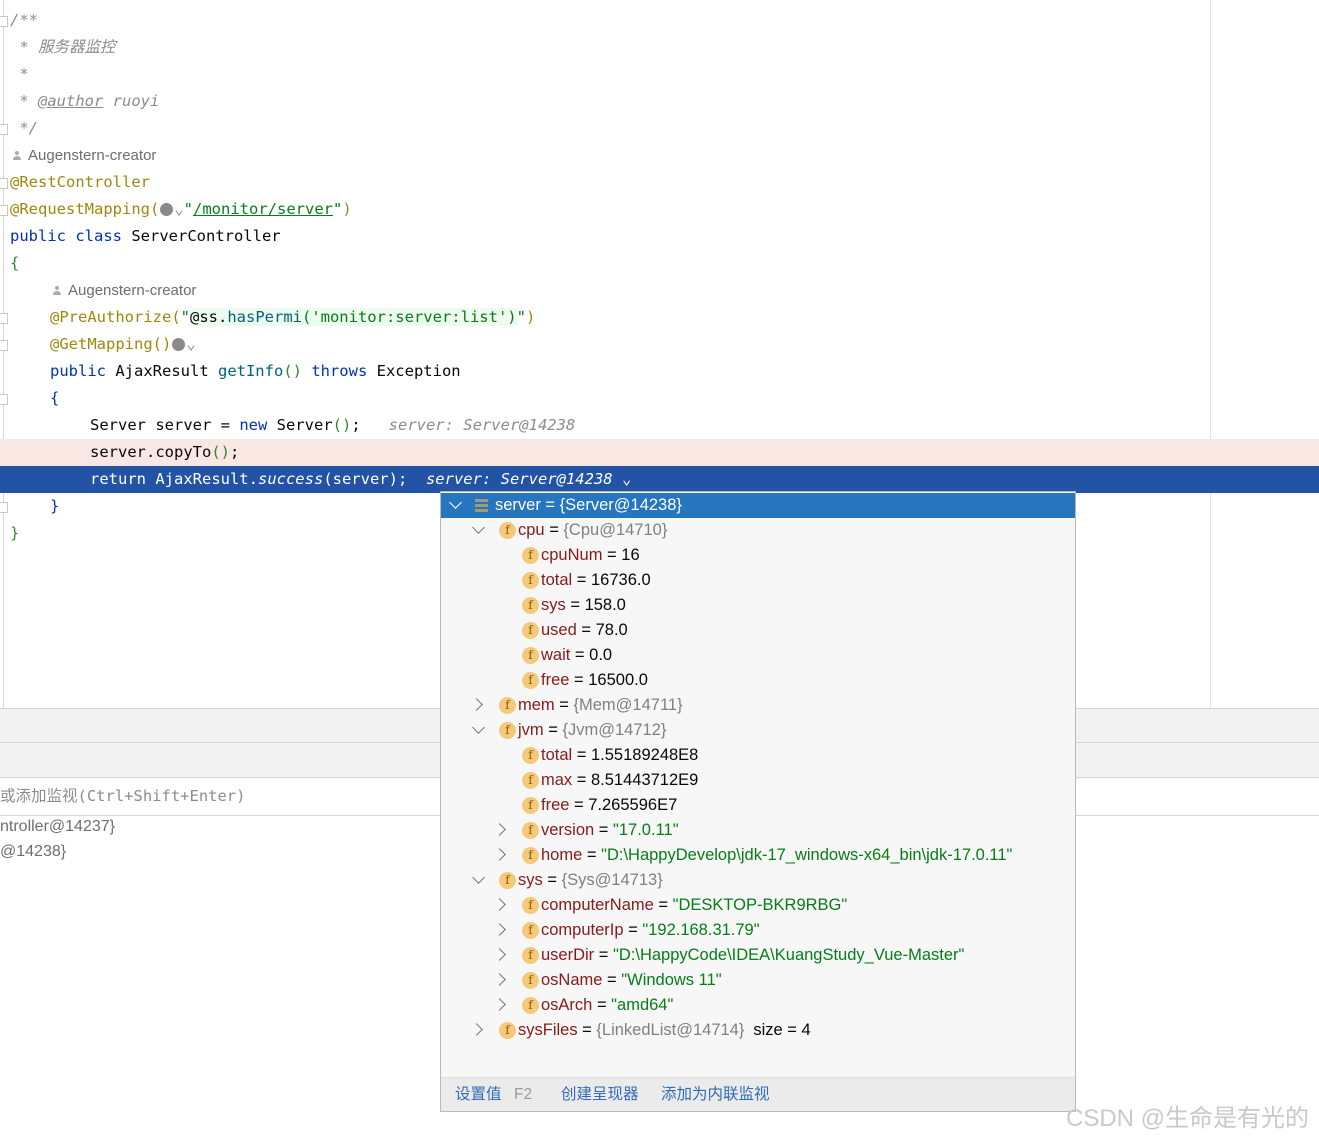 This screenshot has width=1319, height=1137. Describe the element at coordinates (758, 580) in the screenshot. I see `tree-node-total: f total = 16736.0` at that location.